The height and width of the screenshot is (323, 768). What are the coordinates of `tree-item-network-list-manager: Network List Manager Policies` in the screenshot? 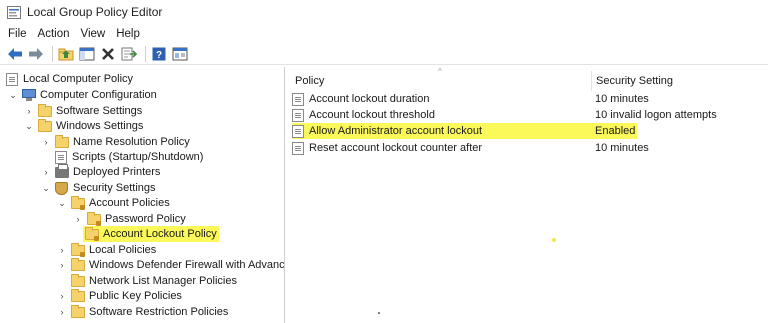 It's located at (154, 281).